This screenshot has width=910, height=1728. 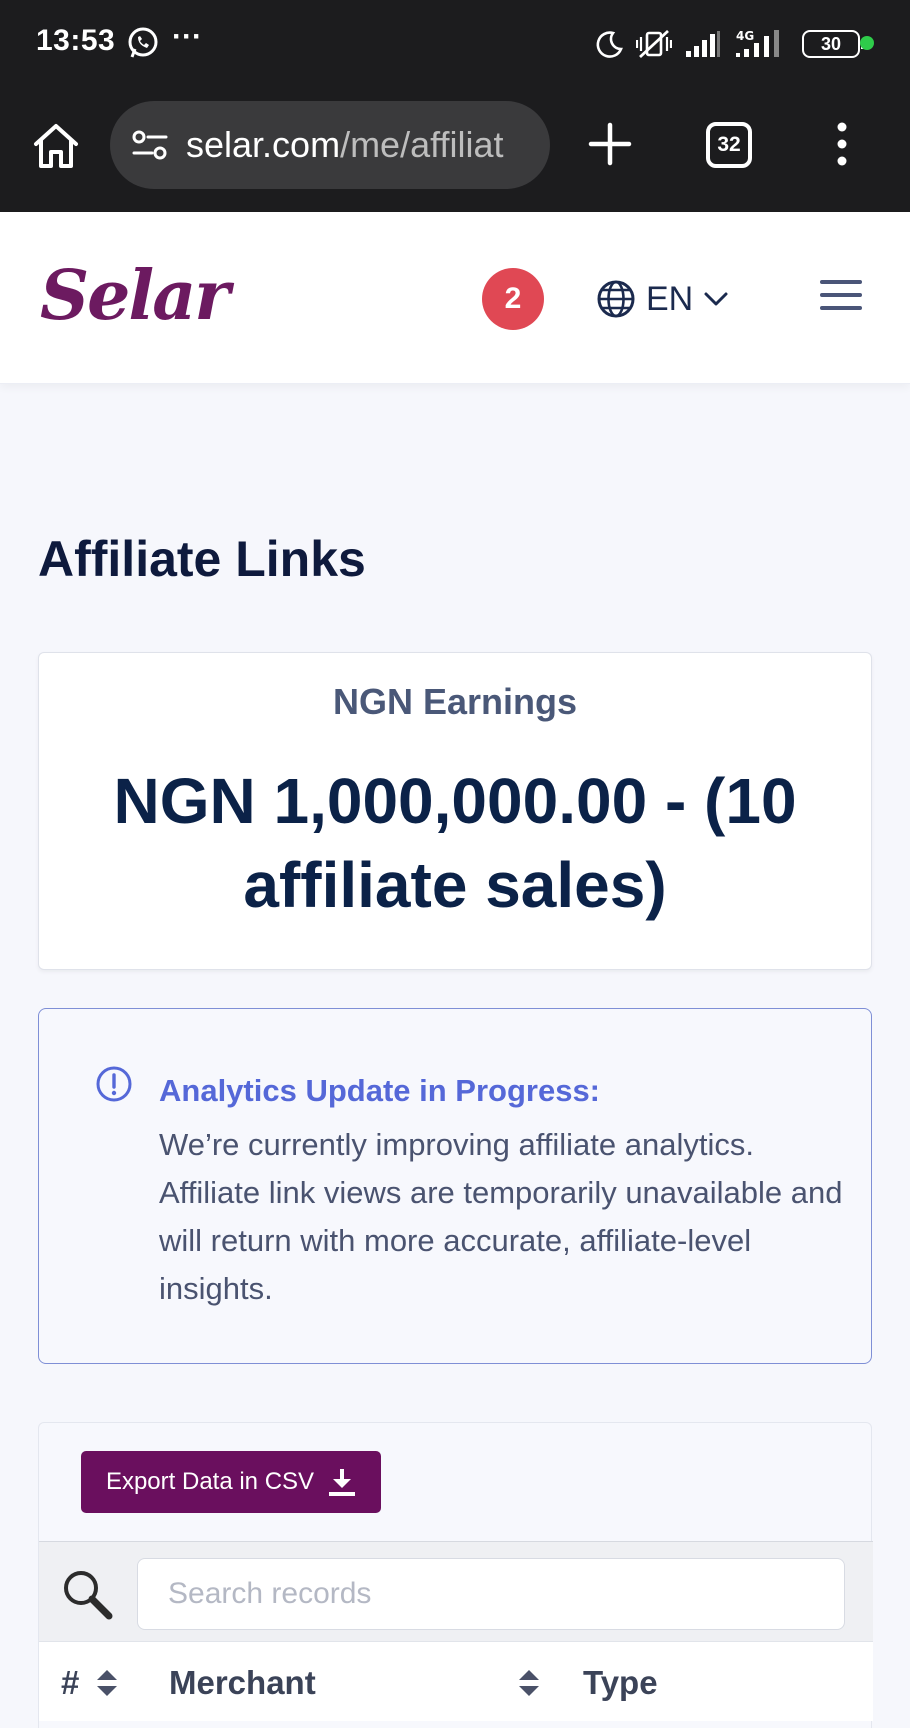 I want to click on table-header: # Merchant Type, so click(x=456, y=1681).